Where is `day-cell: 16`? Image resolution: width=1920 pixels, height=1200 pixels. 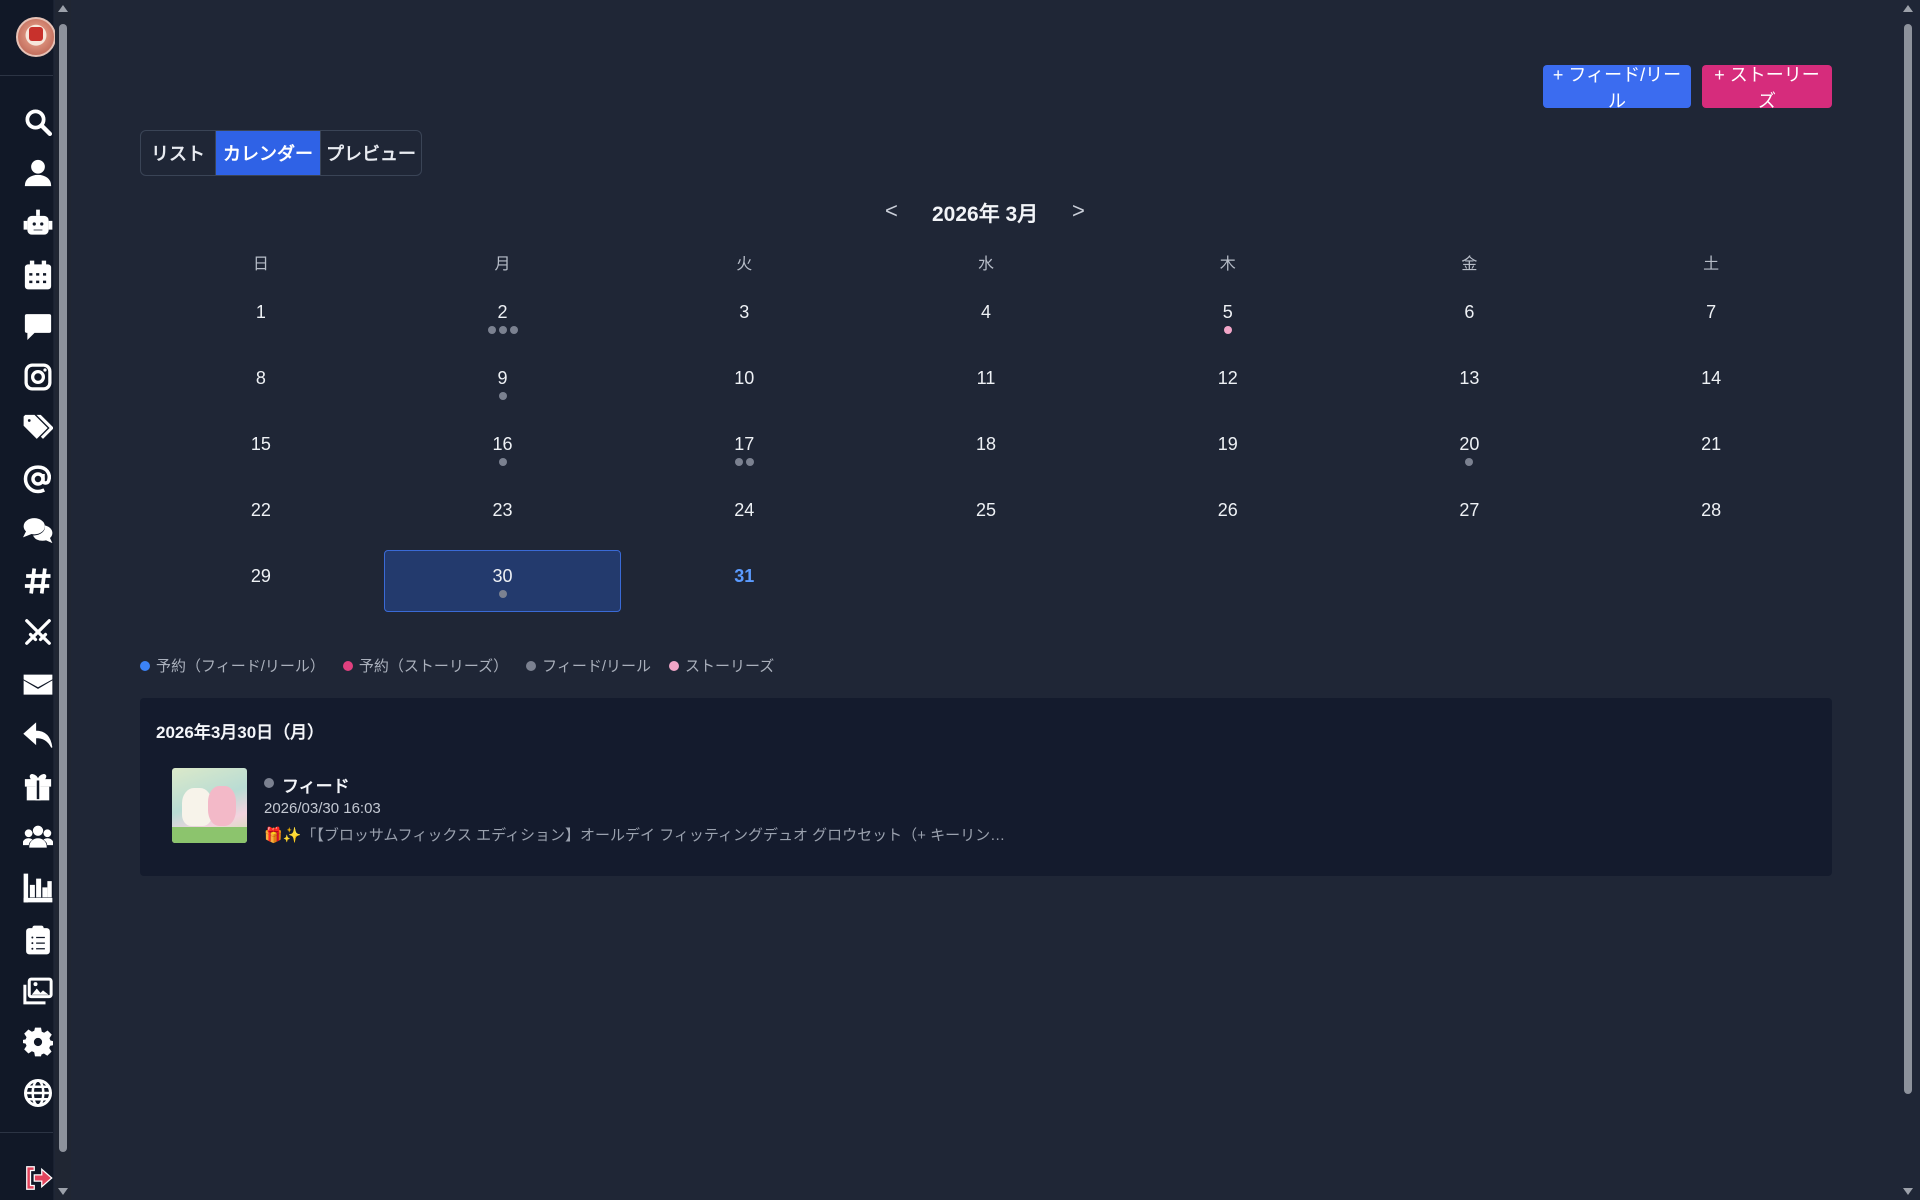 day-cell: 16 is located at coordinates (503, 449).